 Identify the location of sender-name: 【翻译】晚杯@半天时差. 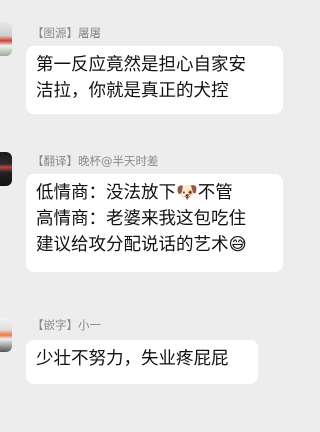
(95, 161).